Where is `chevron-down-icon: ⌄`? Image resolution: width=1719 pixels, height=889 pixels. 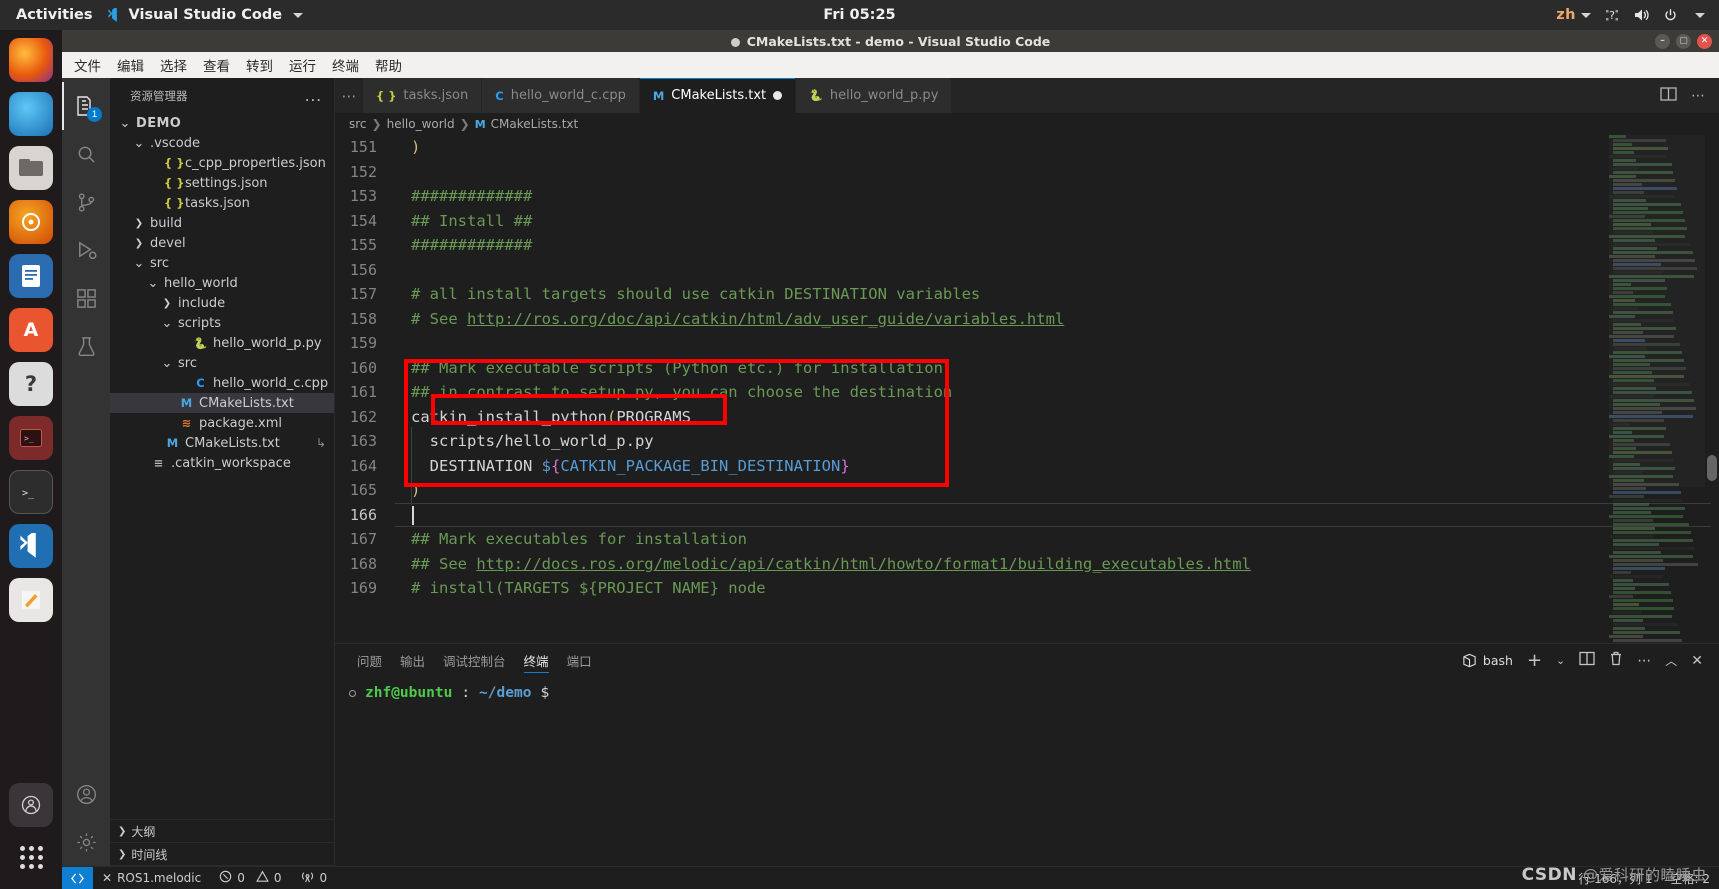
chevron-down-icon: ⌄ is located at coordinates (1560, 660).